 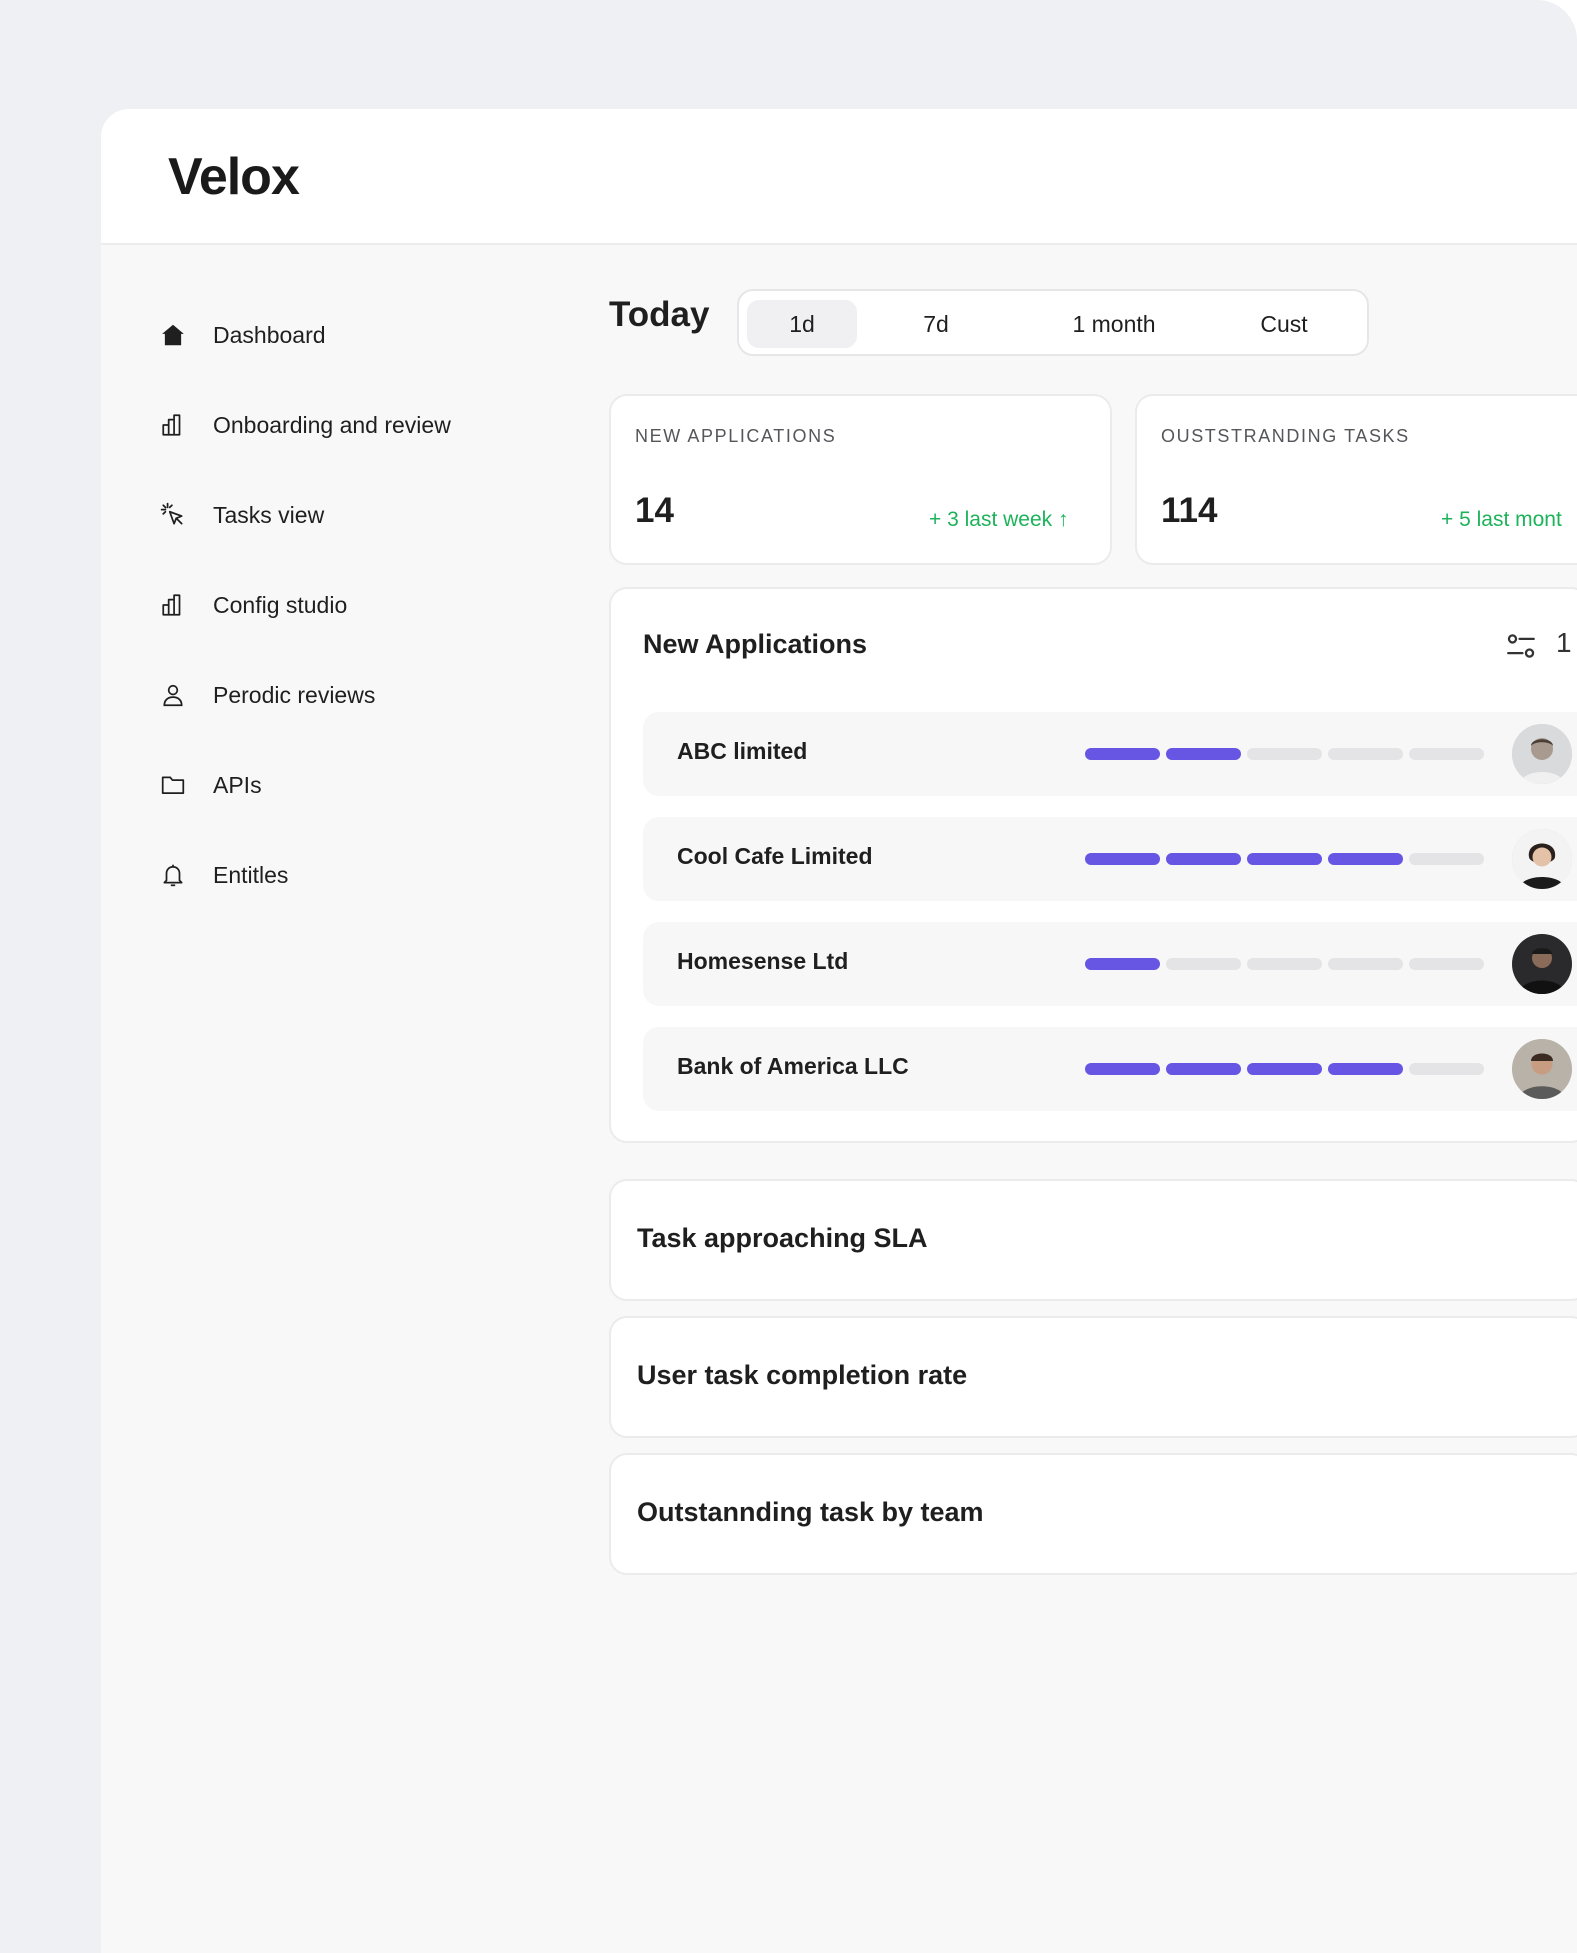 What do you see at coordinates (173, 785) in the screenshot?
I see `folder-icon` at bounding box center [173, 785].